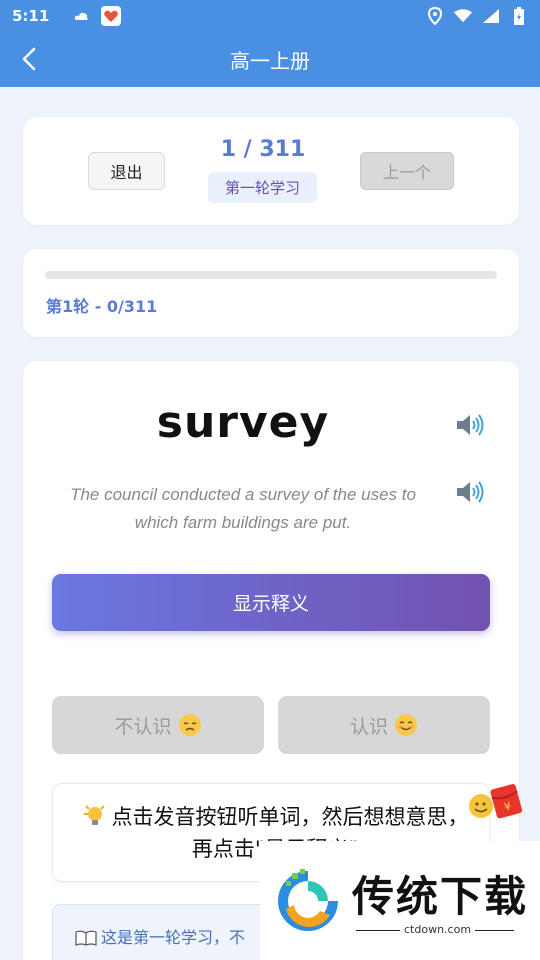 The image size is (540, 960). What do you see at coordinates (270, 16) in the screenshot?
I see `status-bar: 5:11` at bounding box center [270, 16].